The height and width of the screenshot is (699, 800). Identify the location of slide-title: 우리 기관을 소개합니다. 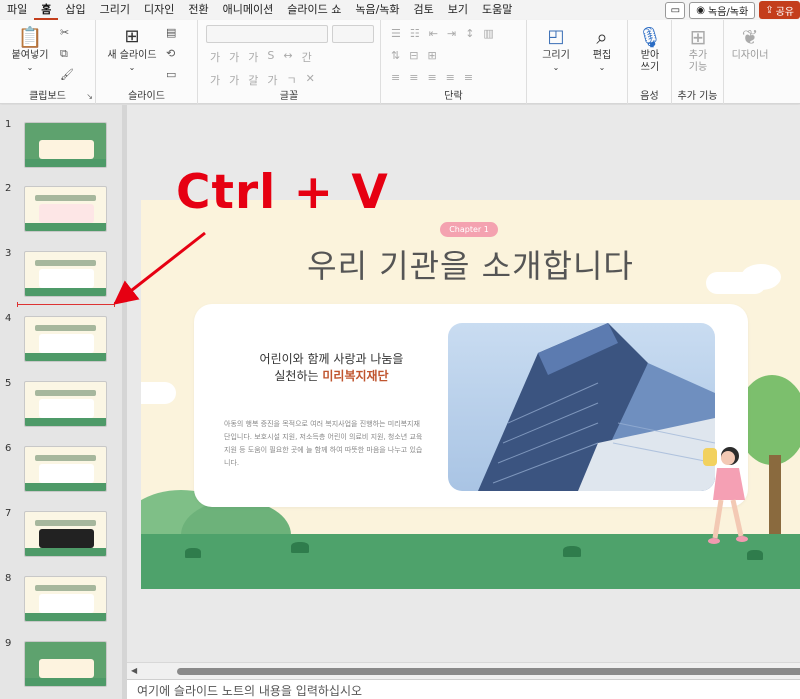
(470, 264).